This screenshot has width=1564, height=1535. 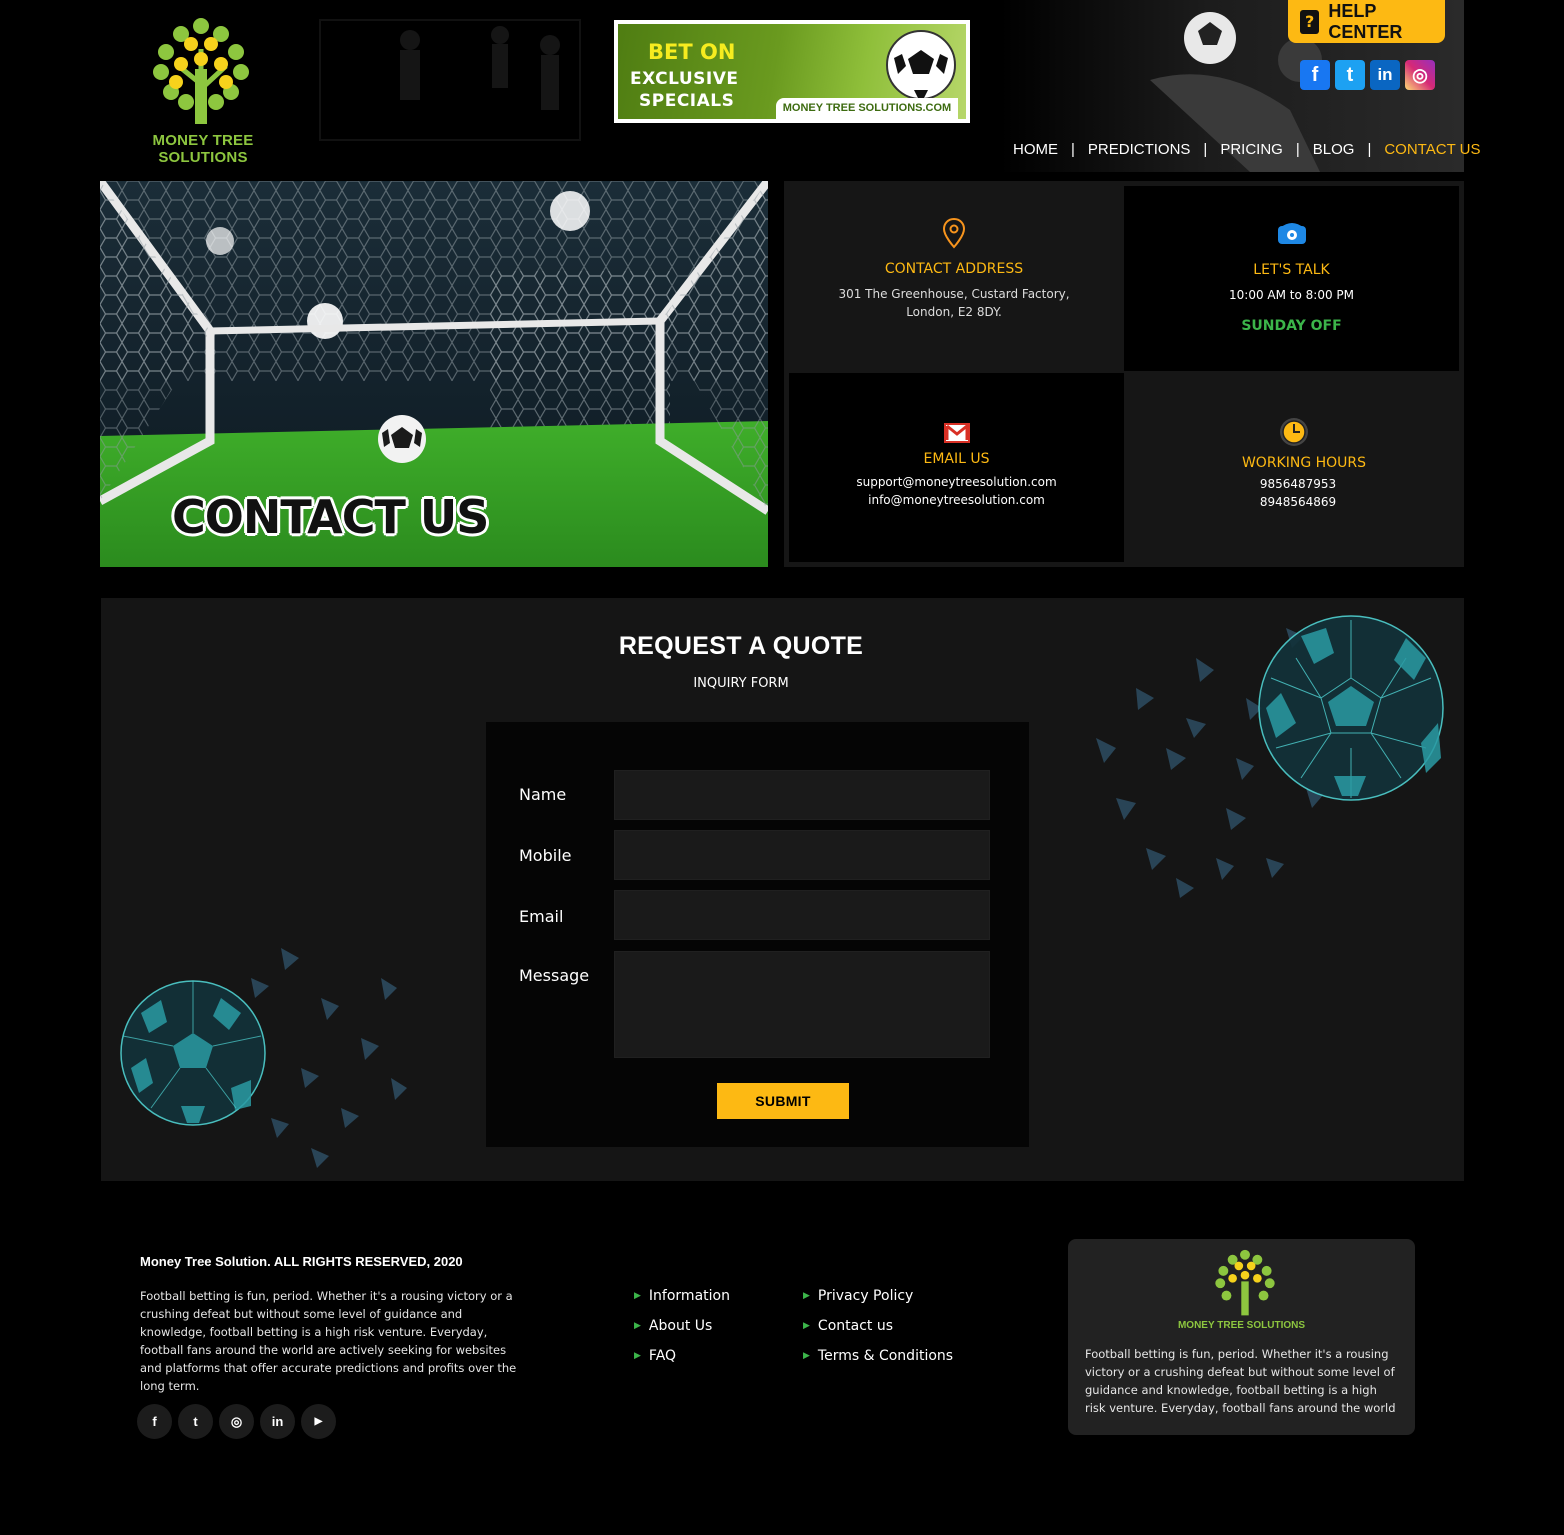 What do you see at coordinates (741, 683) in the screenshot?
I see `inquiry-form-subtitle: INQUIRY FORM` at bounding box center [741, 683].